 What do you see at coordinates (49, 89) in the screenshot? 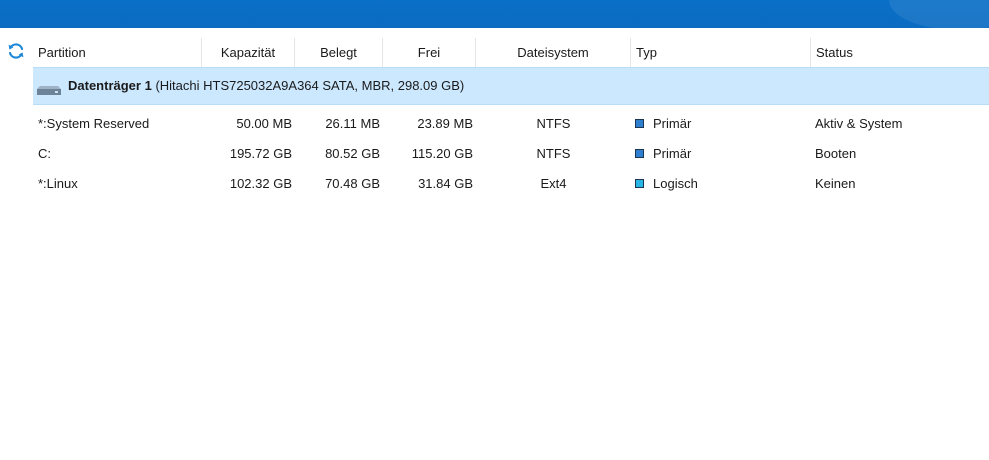
I see `hard-disk-icon` at bounding box center [49, 89].